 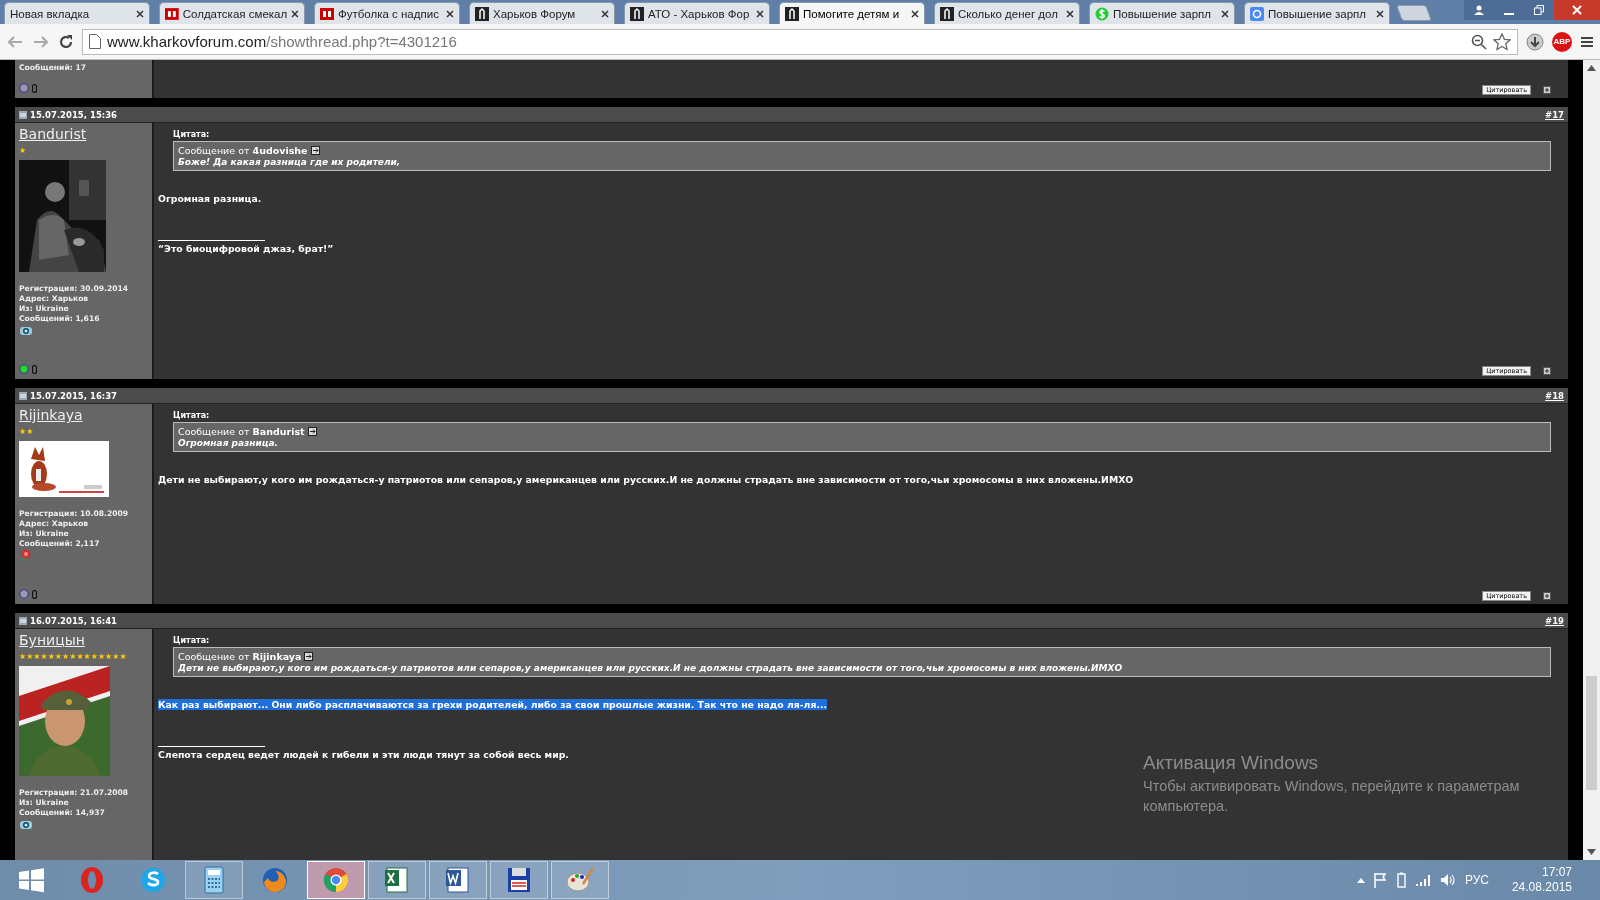 What do you see at coordinates (1401, 880) in the screenshot?
I see `battery-icon` at bounding box center [1401, 880].